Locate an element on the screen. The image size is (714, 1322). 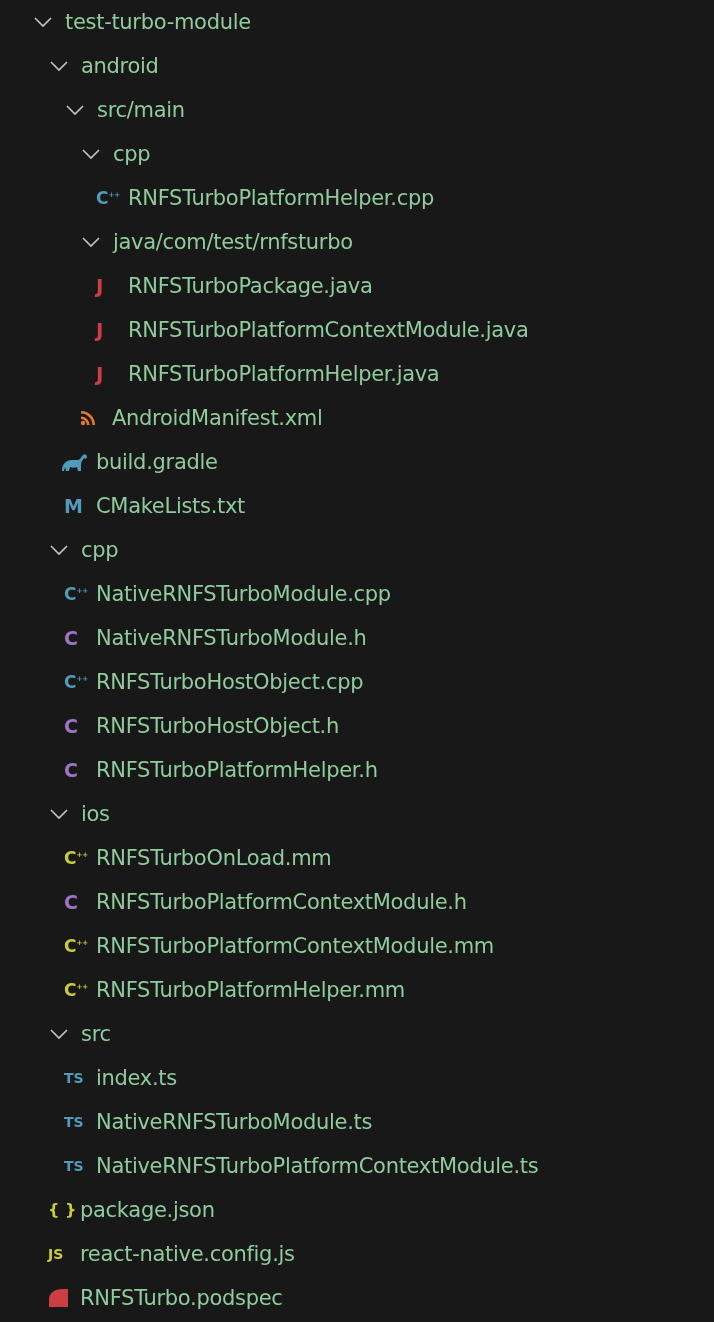
folder-name: test-turbo-module is located at coordinates (158, 22).